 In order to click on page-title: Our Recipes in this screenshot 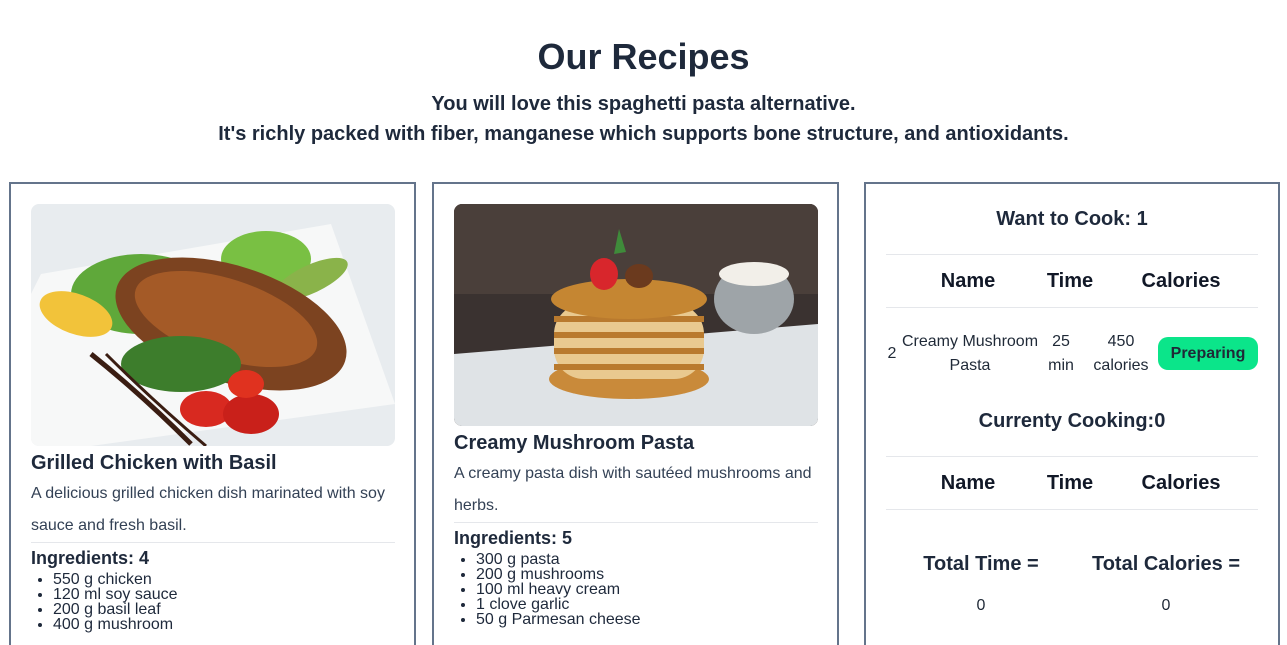, I will do `click(643, 56)`.